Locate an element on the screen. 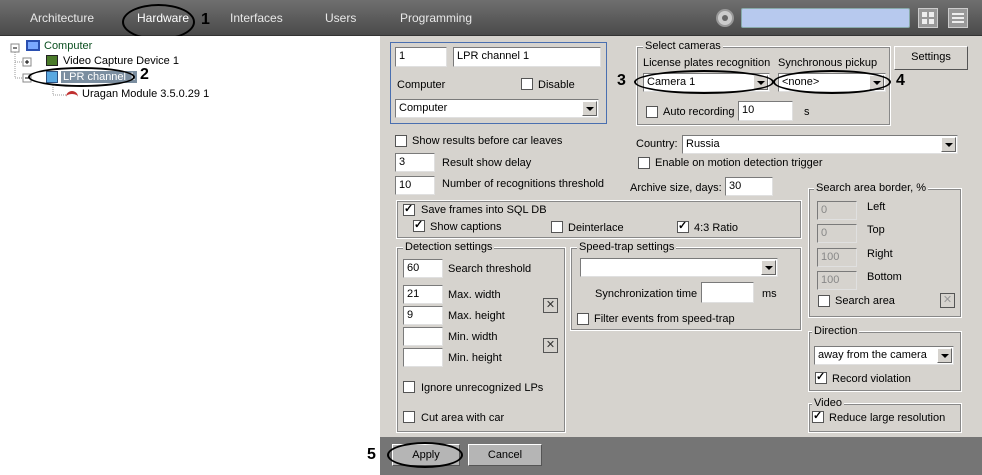 The image size is (982, 475). recognitions-threshold-label: Number of recognitions threshold is located at coordinates (523, 184).